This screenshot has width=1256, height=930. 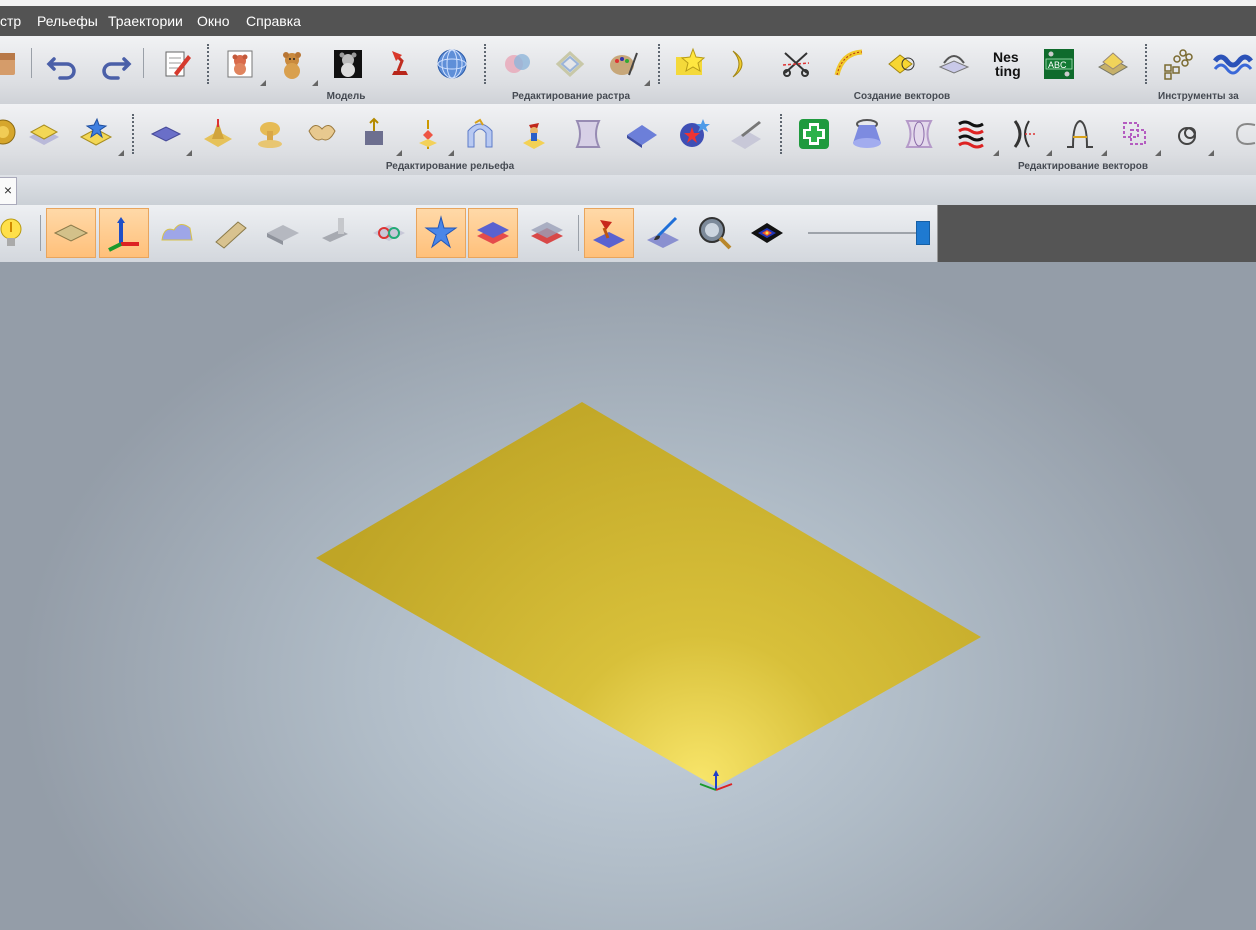 What do you see at coordinates (867, 134) in the screenshot?
I see `bevel-vector-button` at bounding box center [867, 134].